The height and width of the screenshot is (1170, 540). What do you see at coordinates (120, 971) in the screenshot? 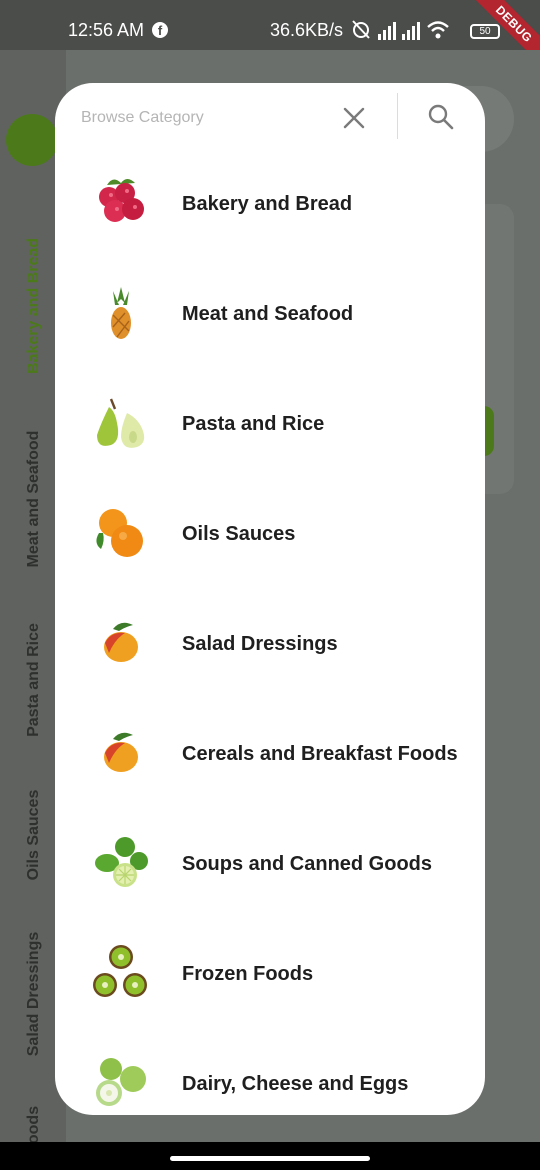
I see `kiwi-icon` at bounding box center [120, 971].